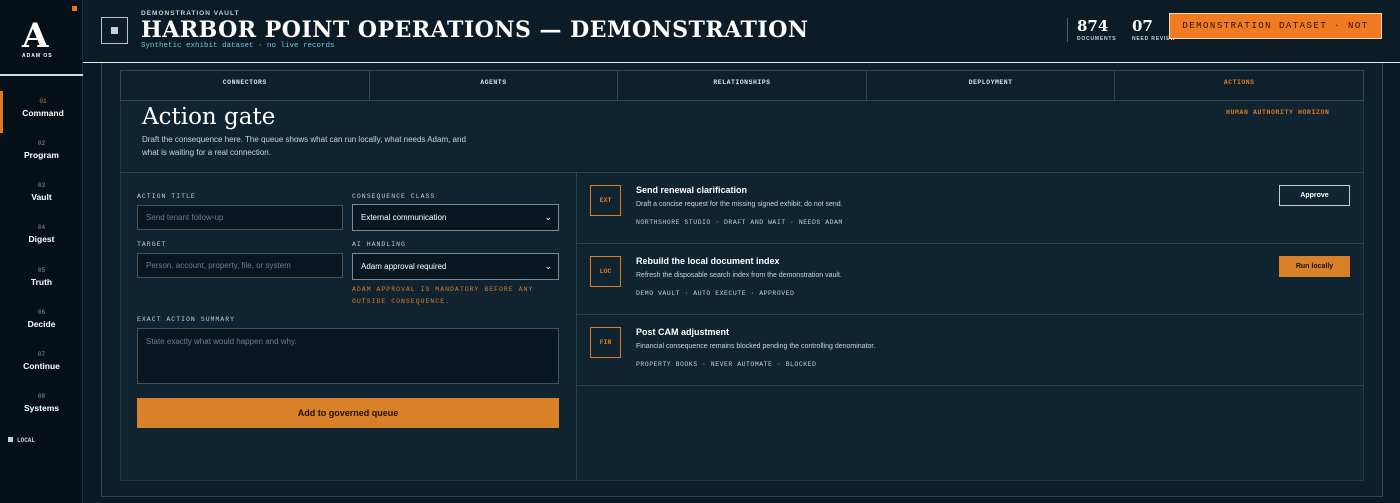 This screenshot has width=1400, height=503. I want to click on approve-button: Approve, so click(1314, 195).